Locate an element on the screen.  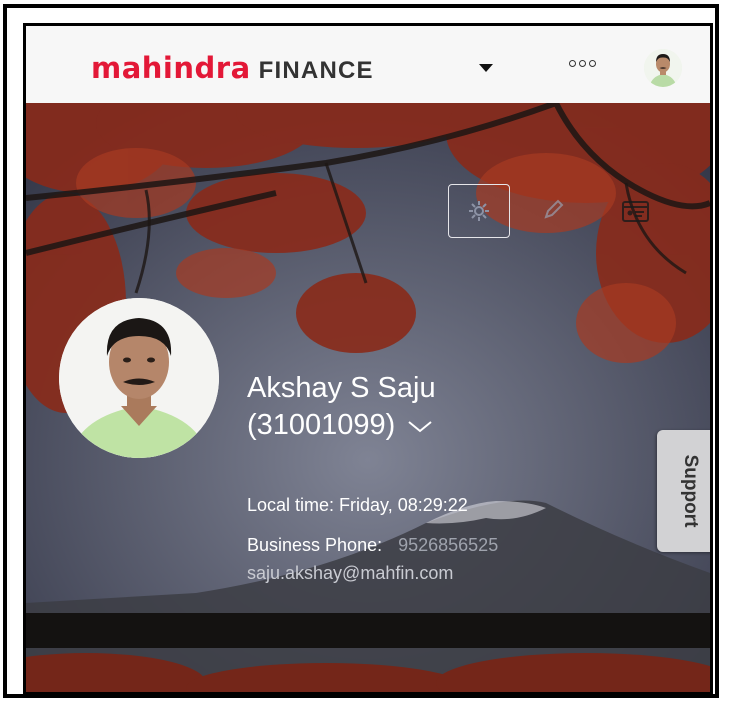
profile-name-block: Akshay S Saju (31001099) is located at coordinates (341, 407).